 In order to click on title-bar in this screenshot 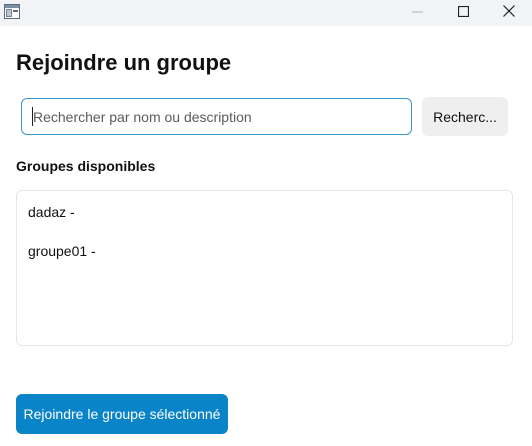, I will do `click(266, 13)`.